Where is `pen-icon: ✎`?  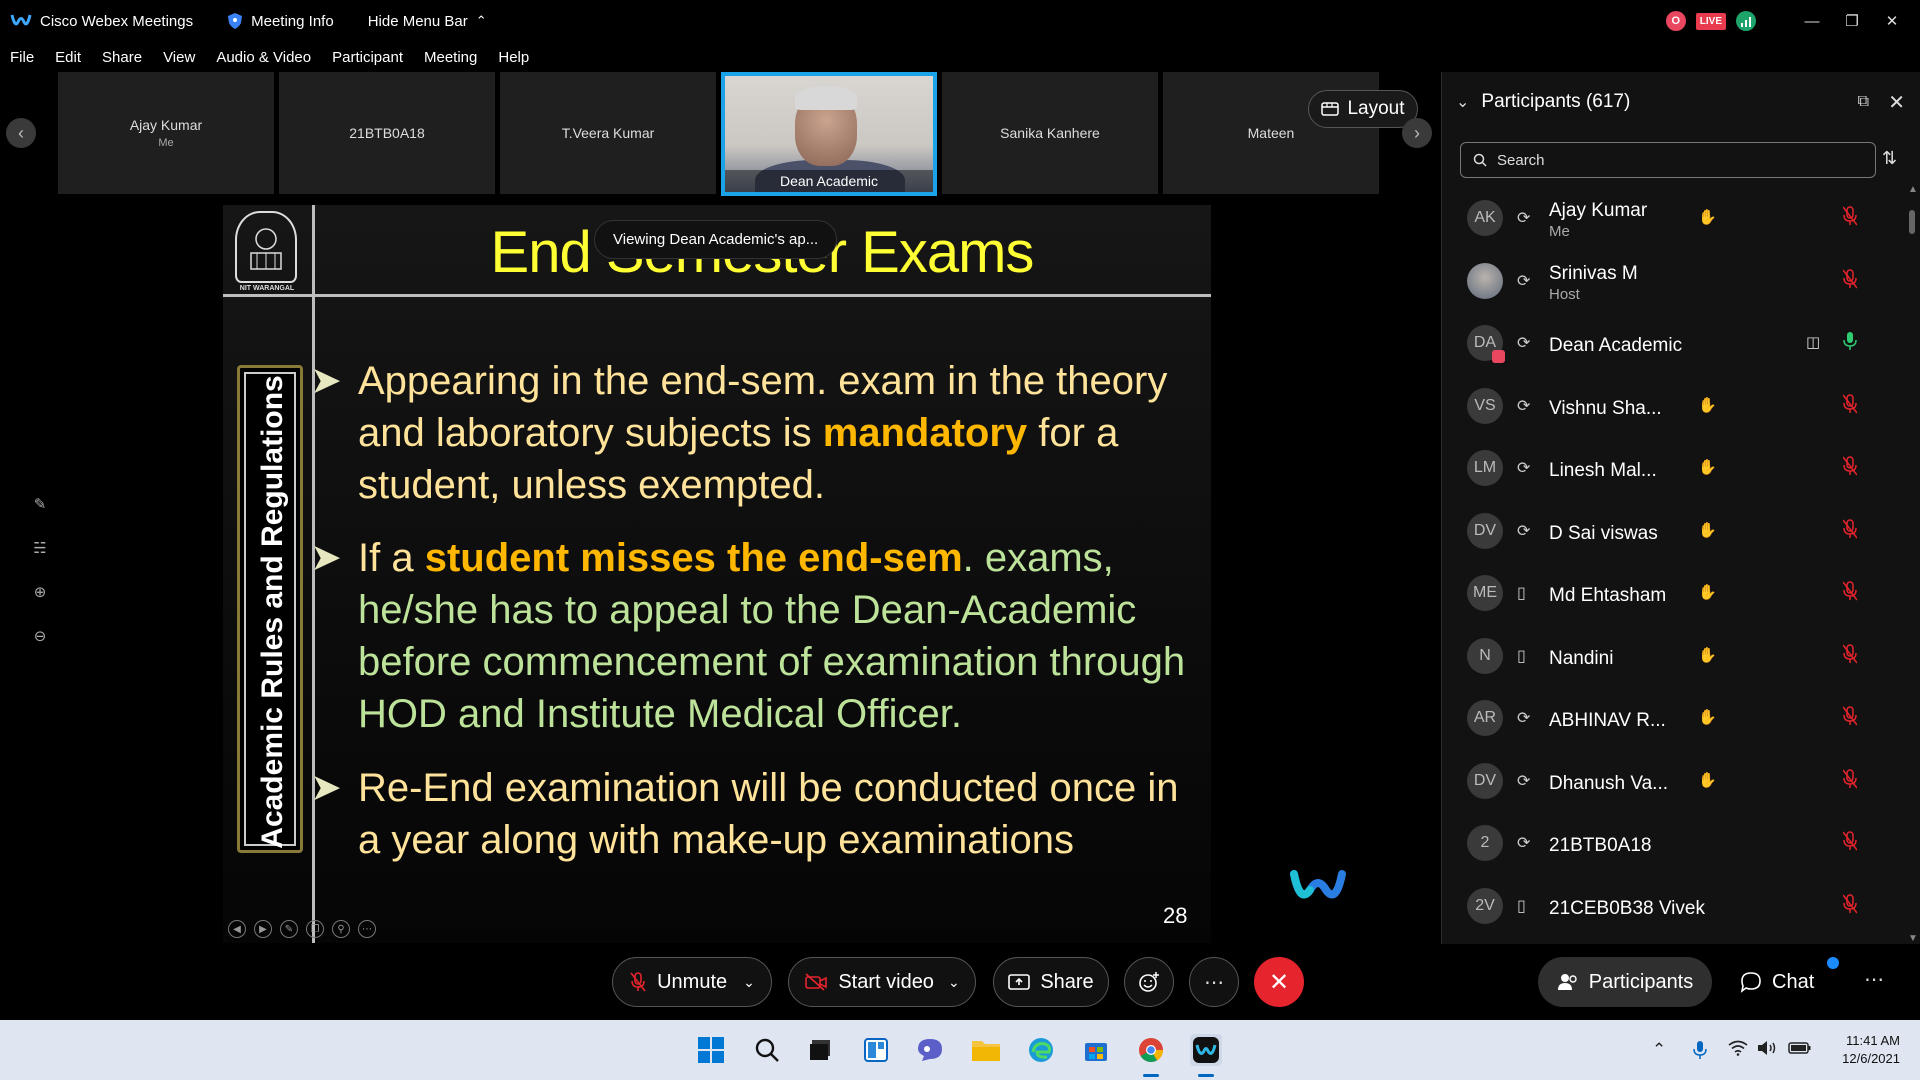
pen-icon: ✎ is located at coordinates (289, 929).